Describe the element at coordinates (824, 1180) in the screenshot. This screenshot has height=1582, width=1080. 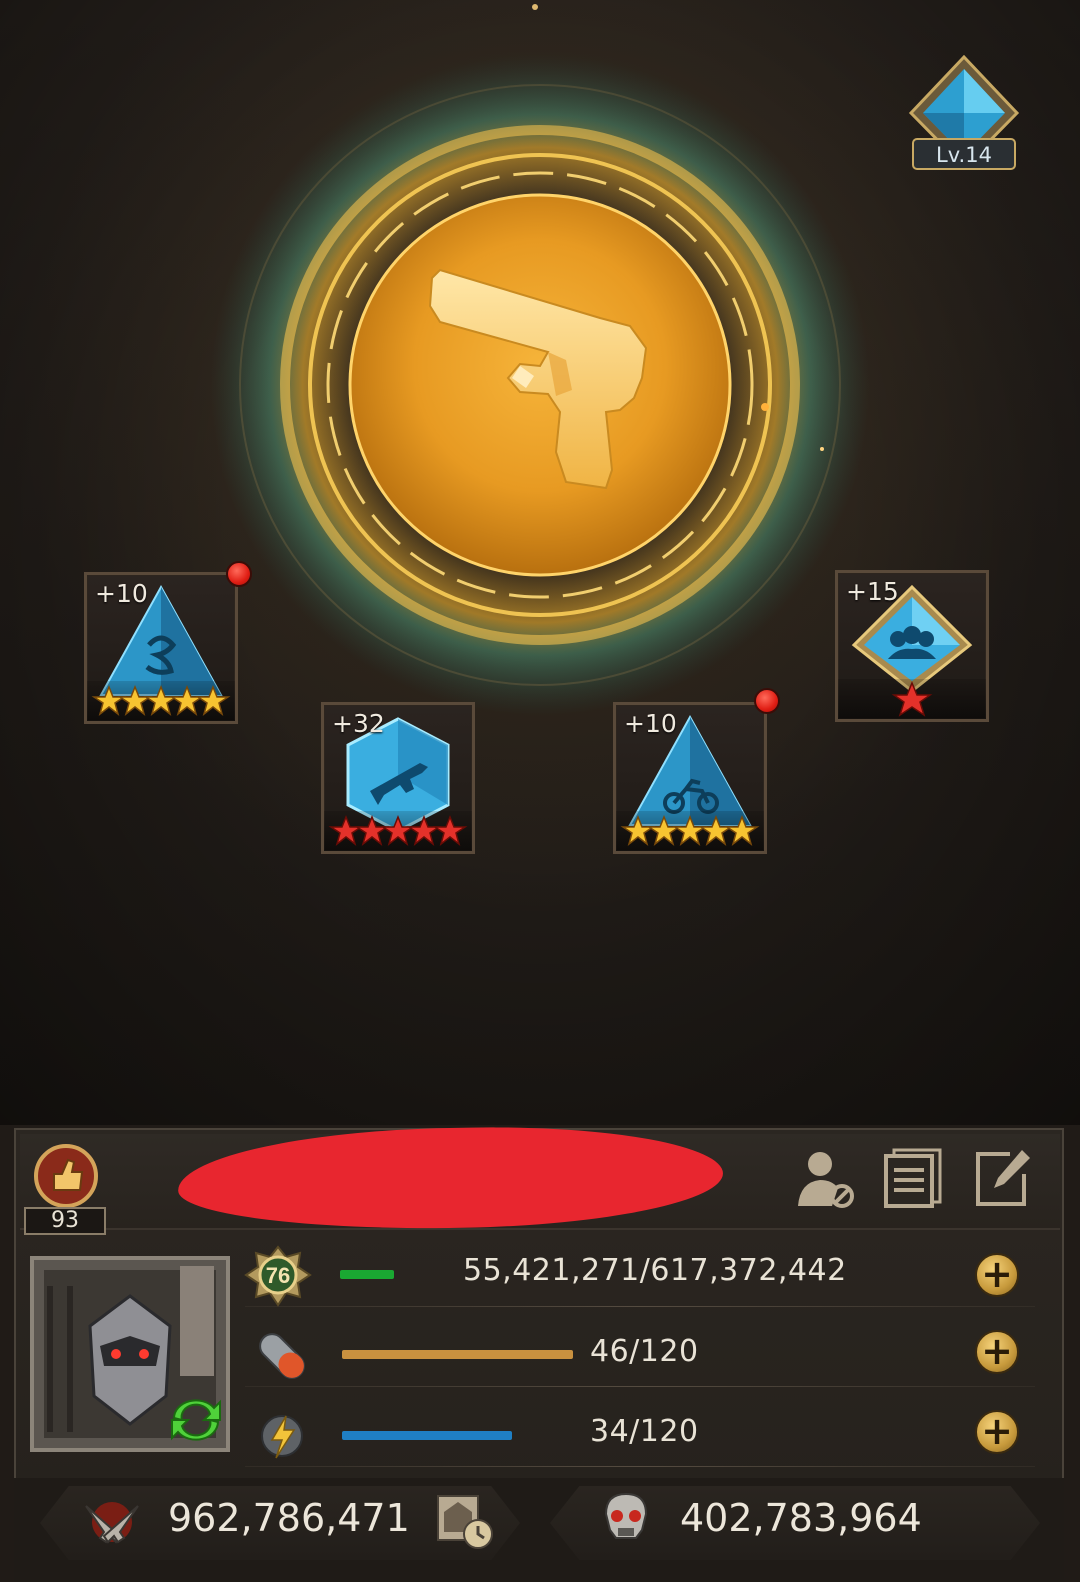
I see `block-user-icon` at that location.